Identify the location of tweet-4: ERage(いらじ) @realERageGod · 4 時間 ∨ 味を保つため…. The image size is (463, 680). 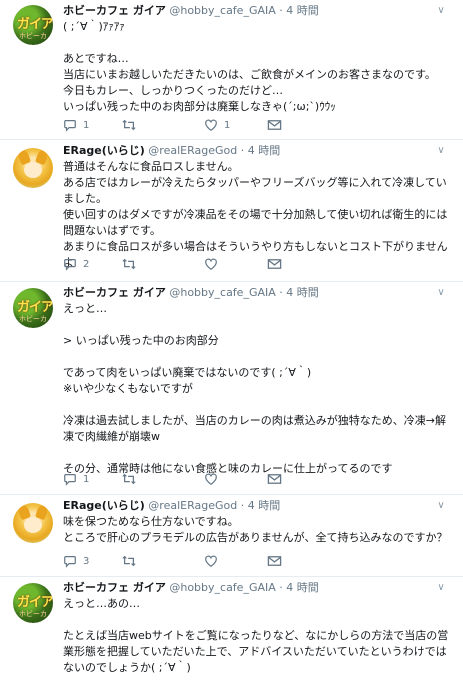
(231, 535).